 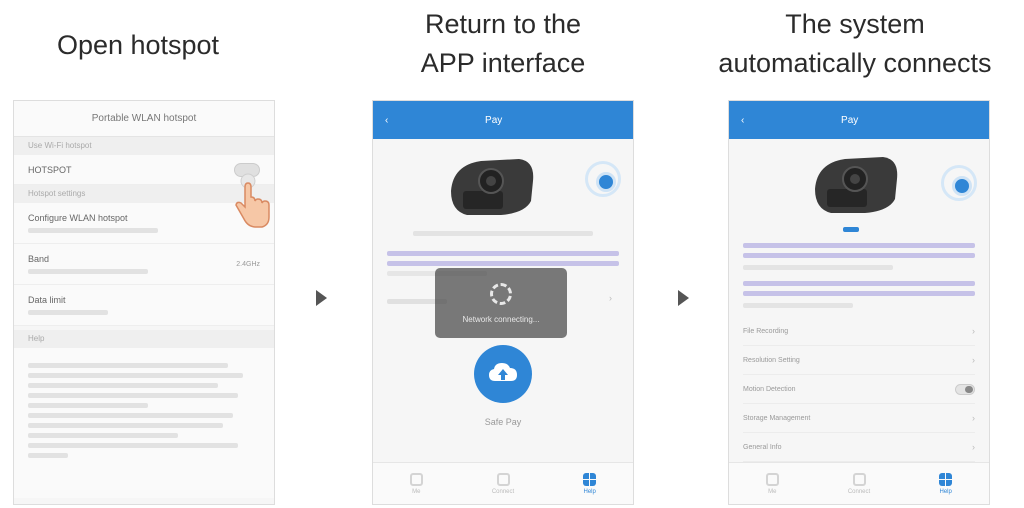 I want to click on wifi-connect-icon, so click(x=603, y=179).